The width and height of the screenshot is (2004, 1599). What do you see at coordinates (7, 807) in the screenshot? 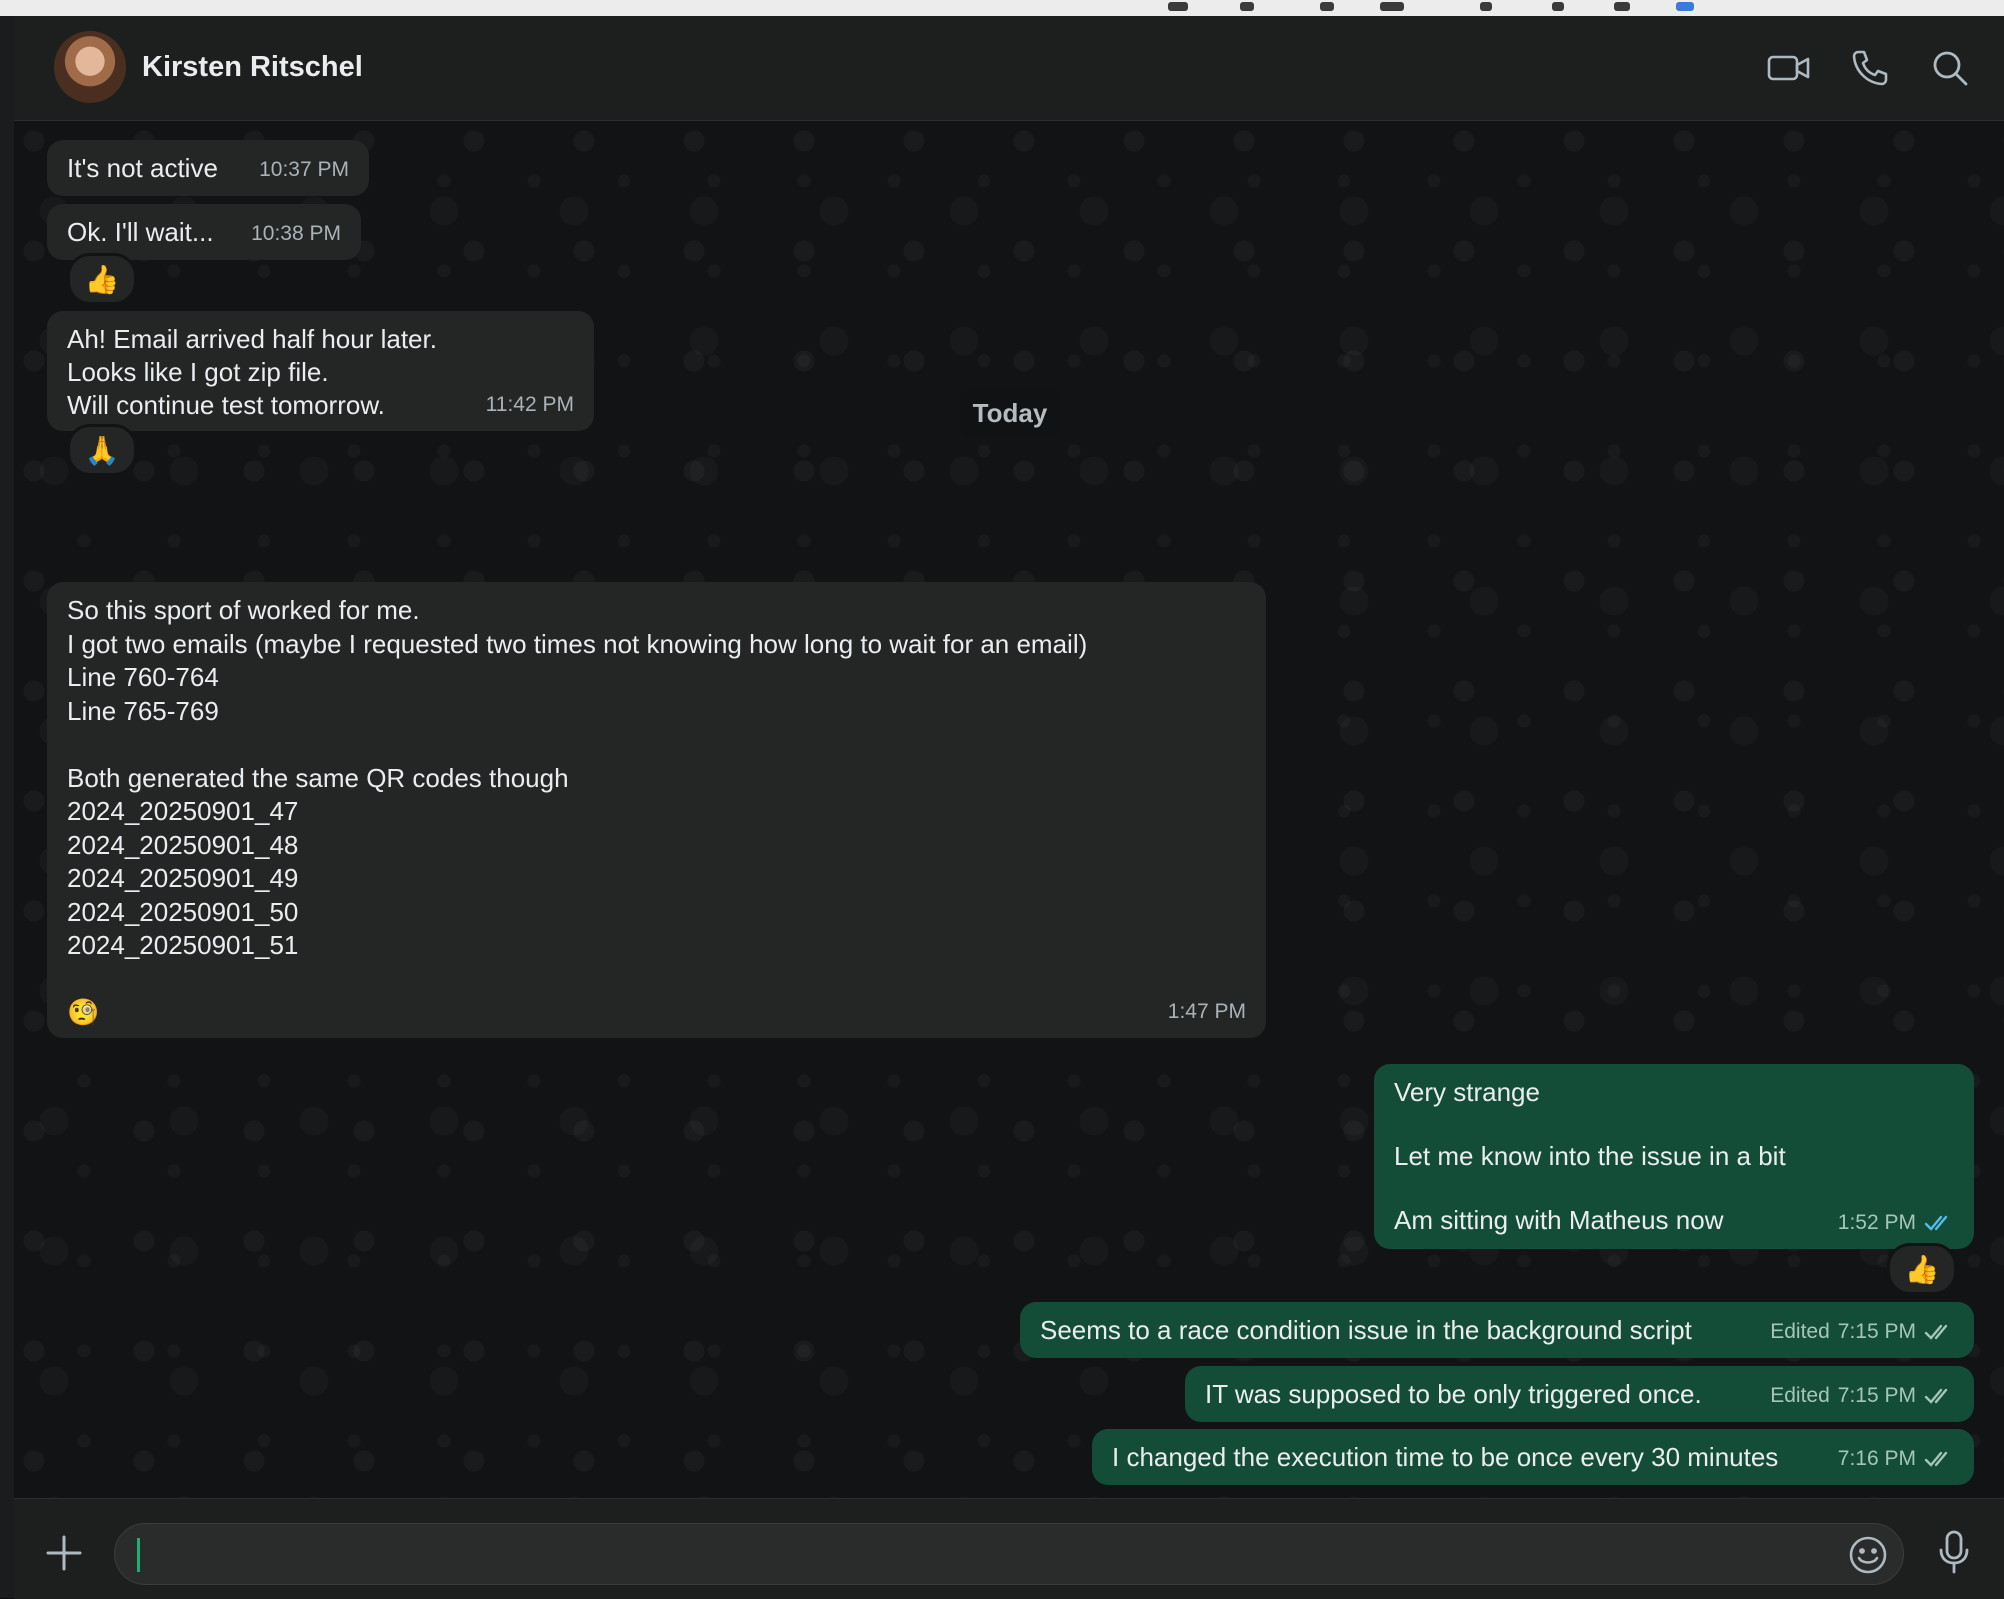
I see `chat-list-edge` at bounding box center [7, 807].